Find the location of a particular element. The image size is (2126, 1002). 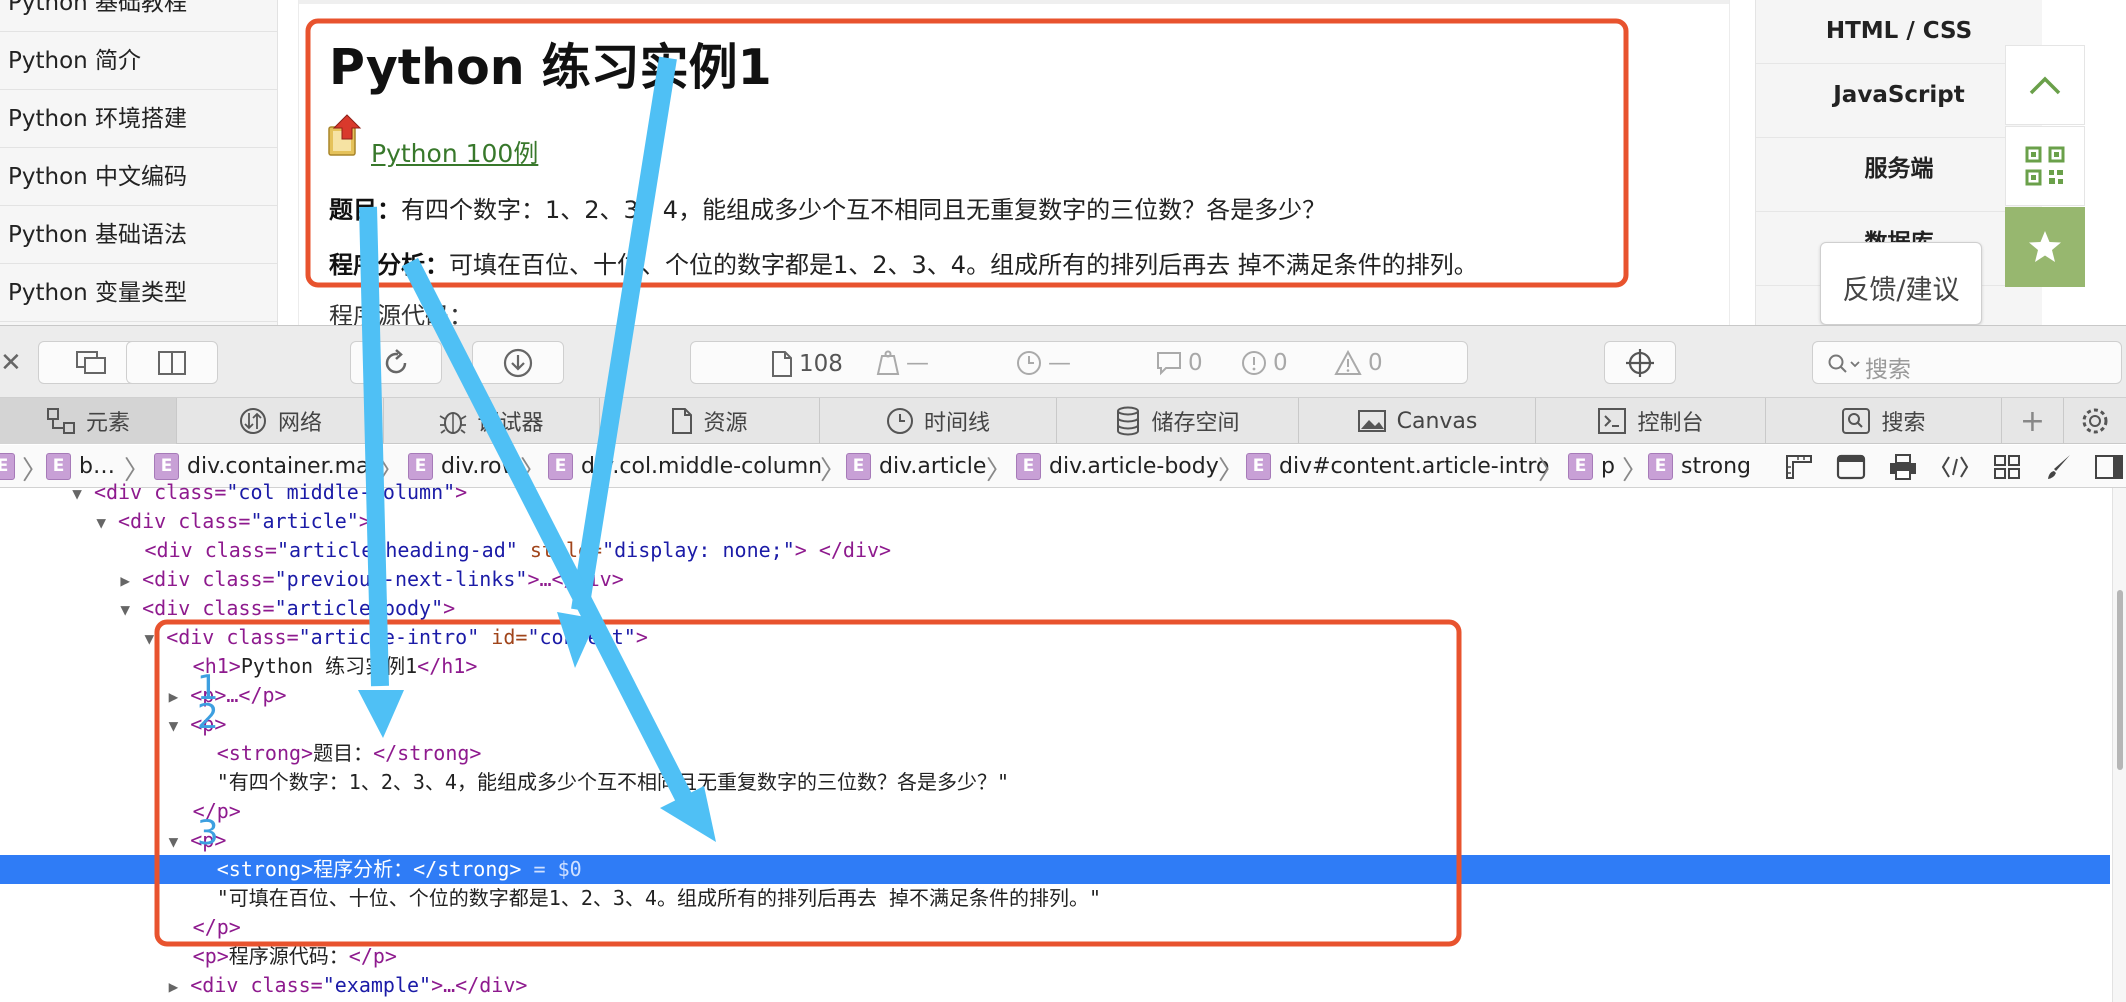

grid-icon is located at coordinates (2007, 467).